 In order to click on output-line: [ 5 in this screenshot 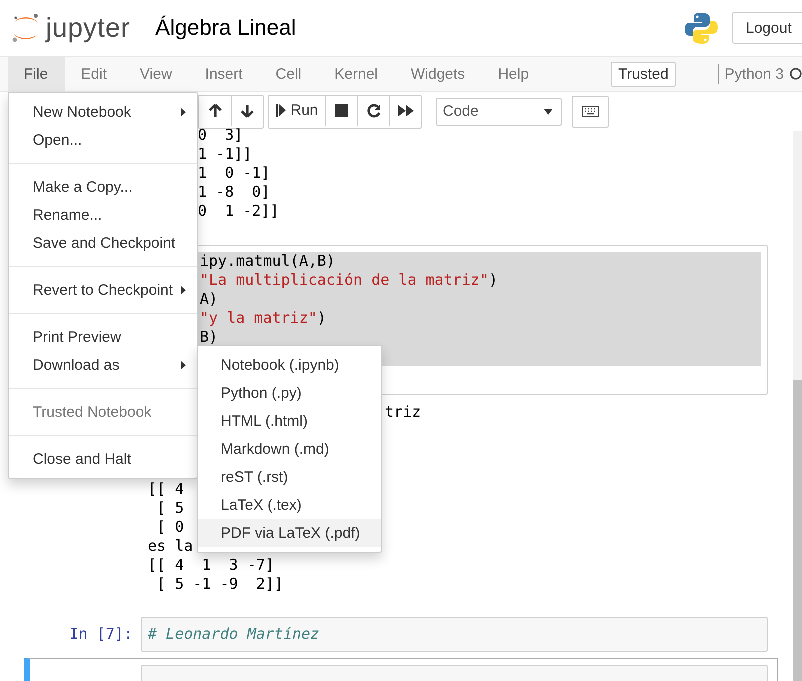, I will do `click(170, 508)`.